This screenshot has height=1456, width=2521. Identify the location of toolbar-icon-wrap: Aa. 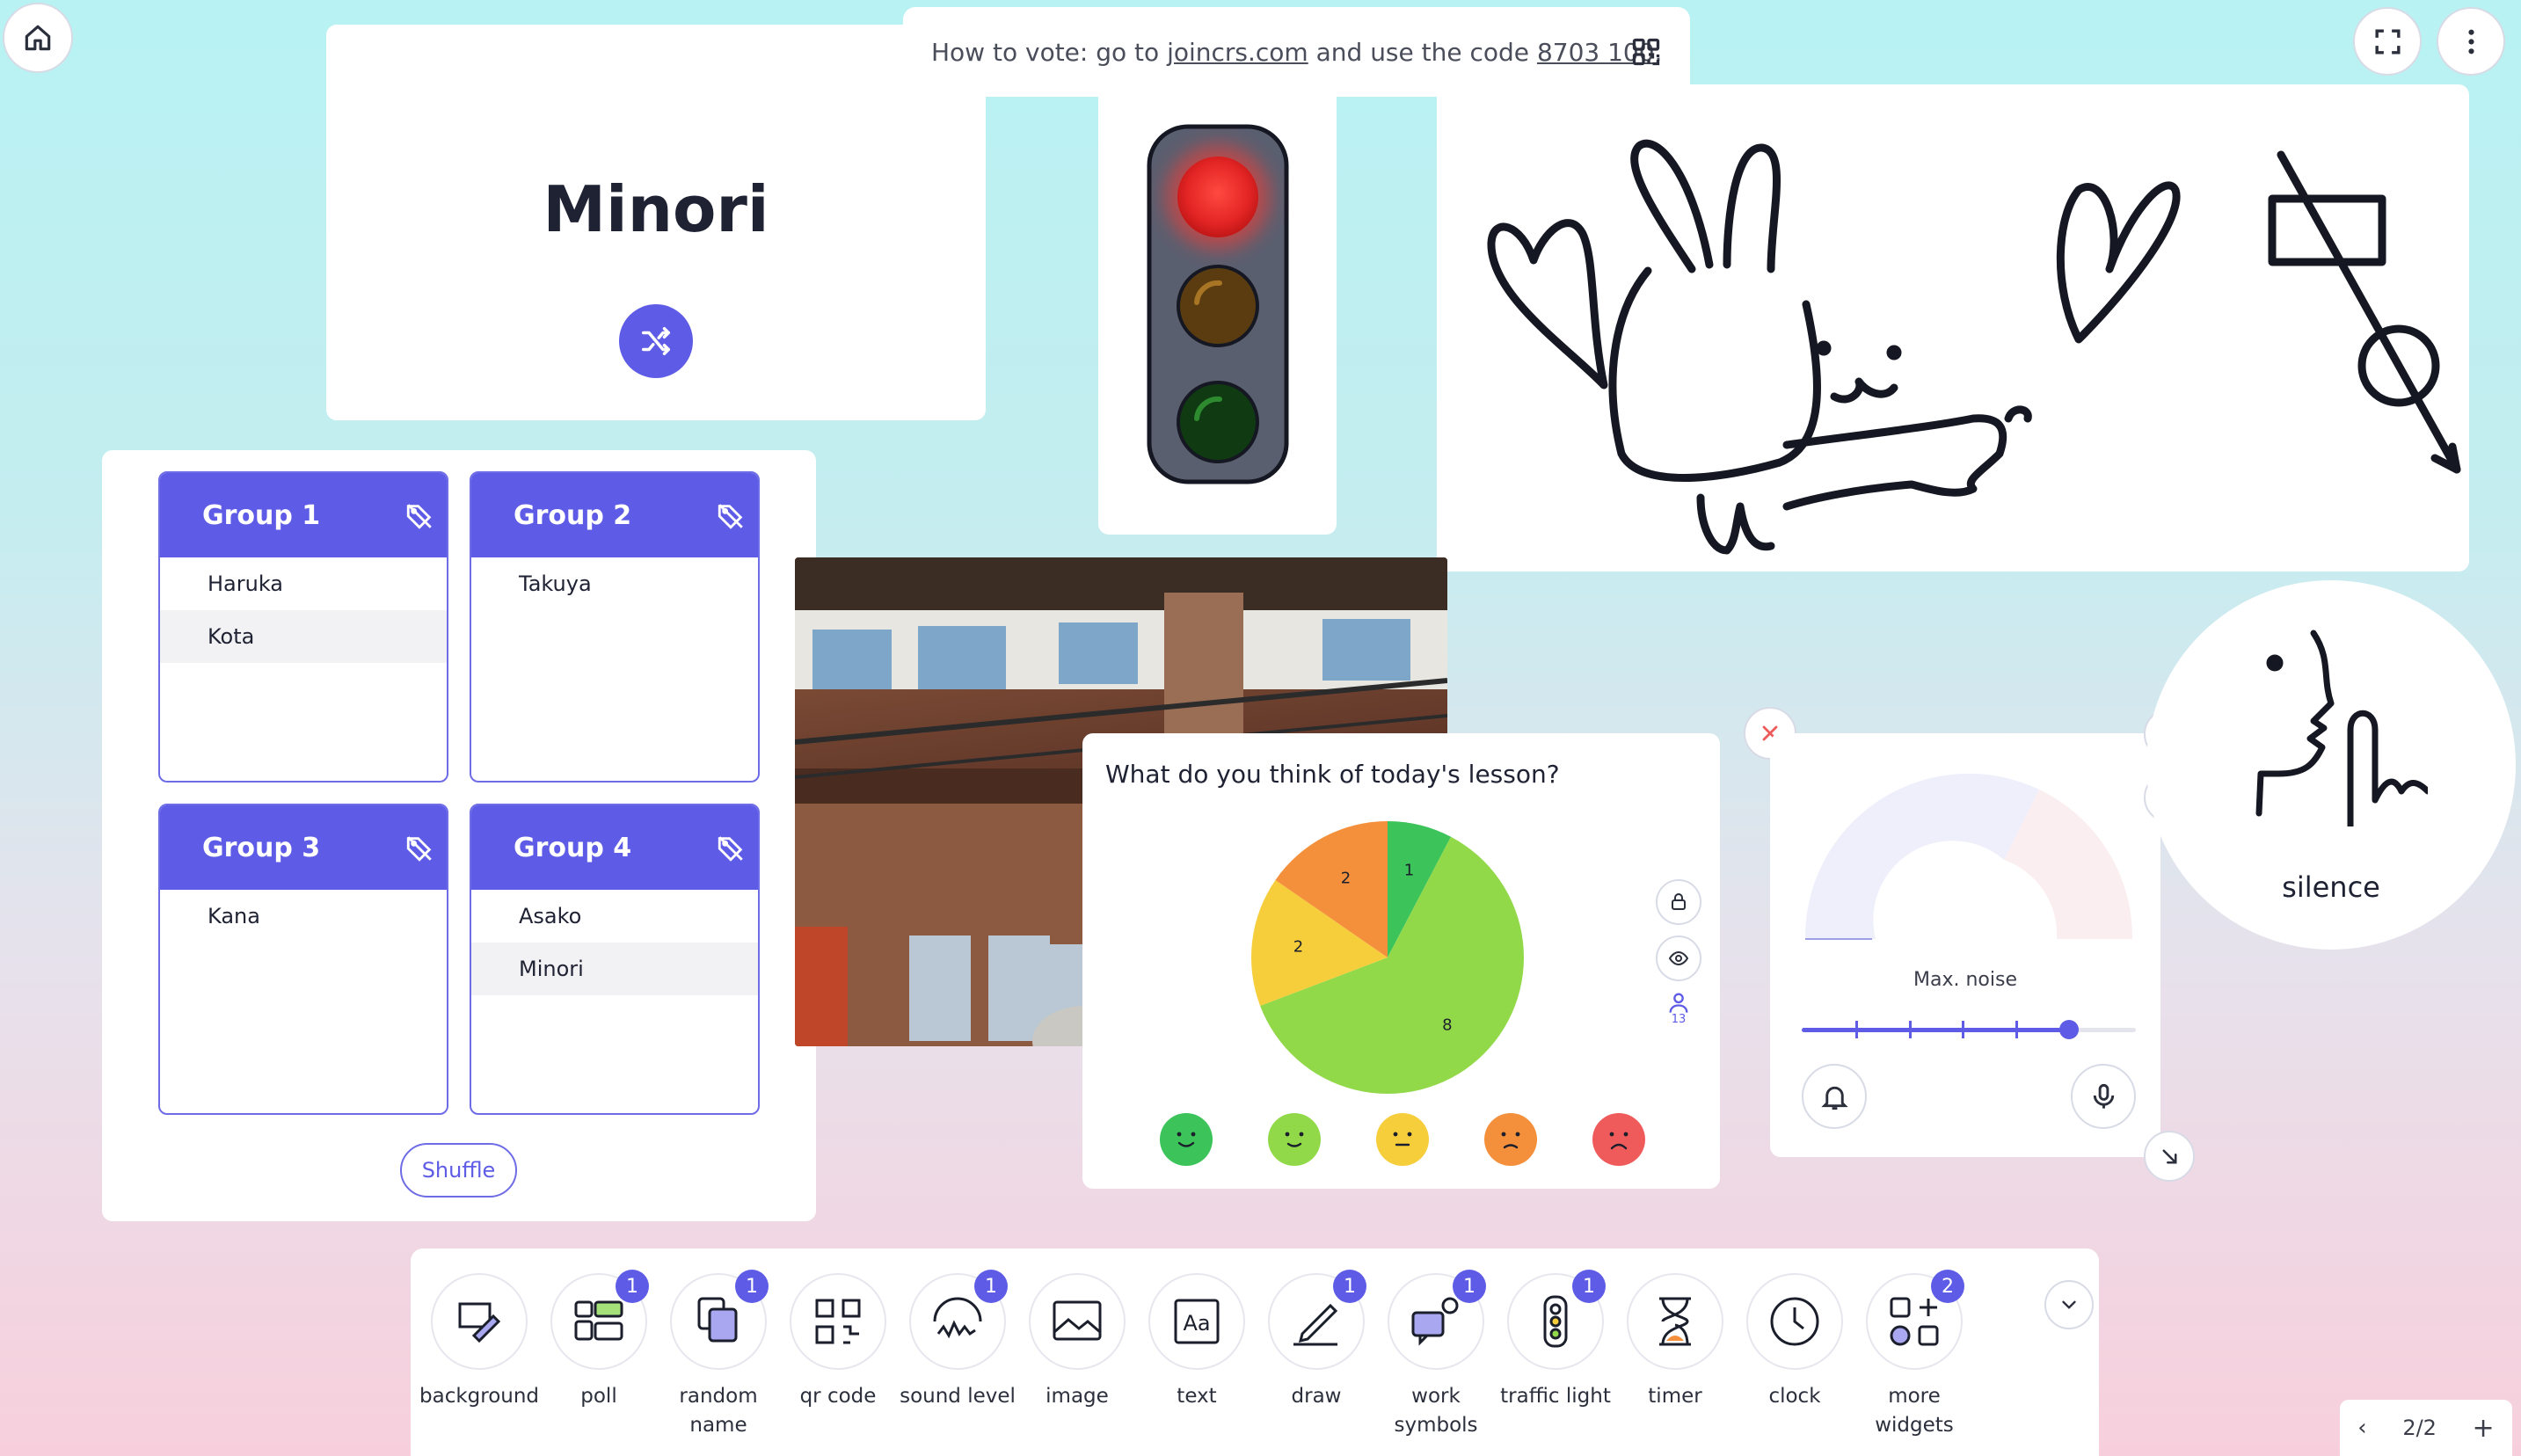
(1196, 1321).